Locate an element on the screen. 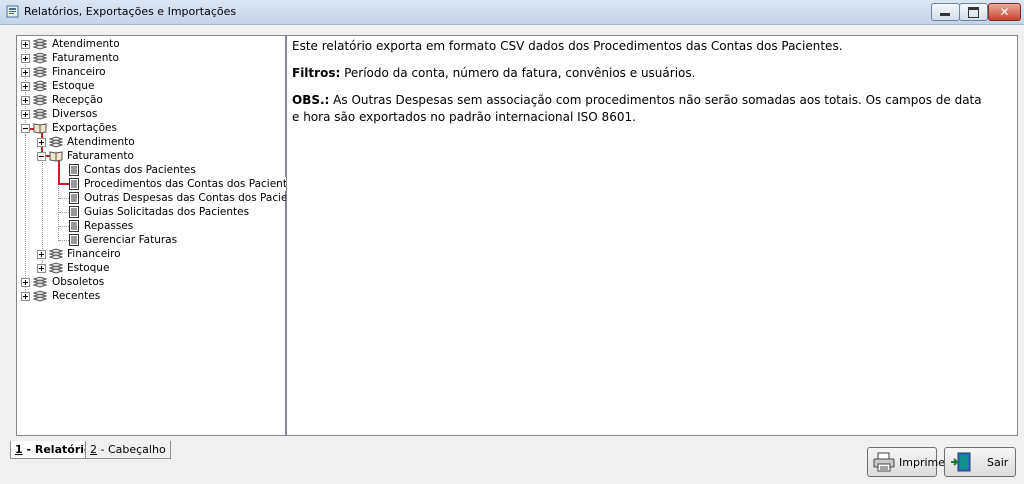 This screenshot has height=484, width=1024. tab-relatorio: 1 - Relatório is located at coordinates (53, 450).